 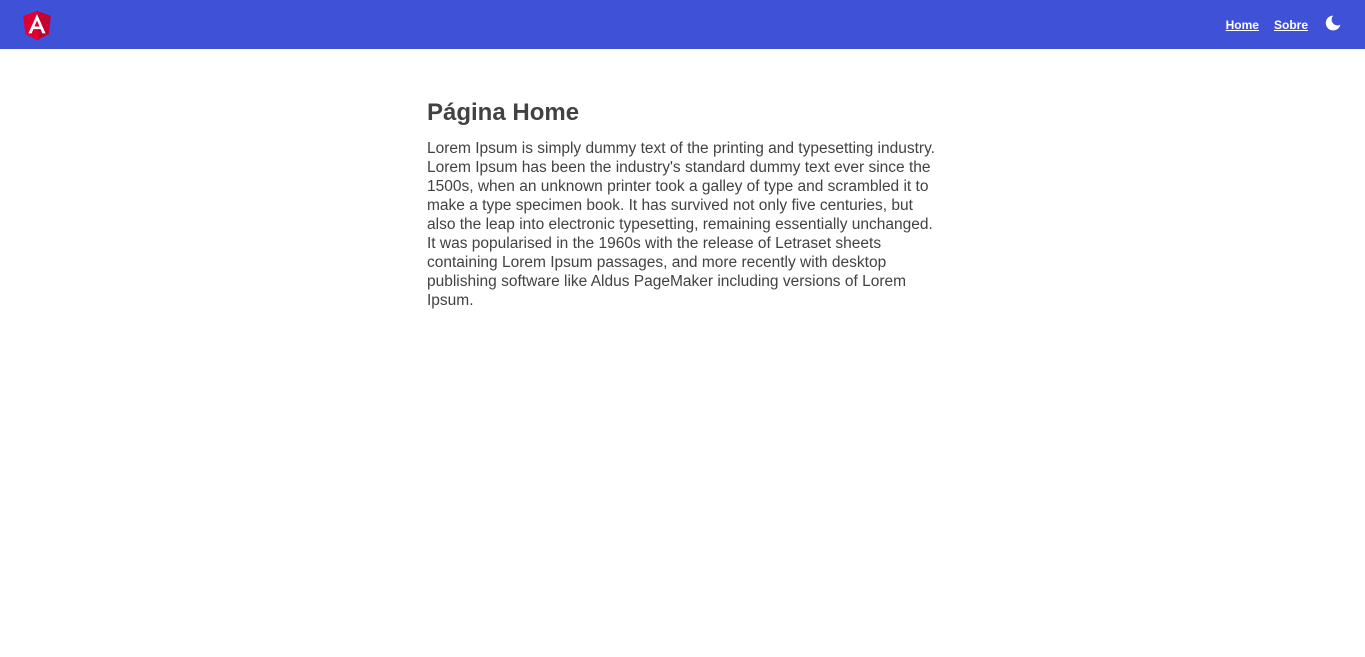 What do you see at coordinates (1291, 25) in the screenshot?
I see `nav-link-sobre: Sobre` at bounding box center [1291, 25].